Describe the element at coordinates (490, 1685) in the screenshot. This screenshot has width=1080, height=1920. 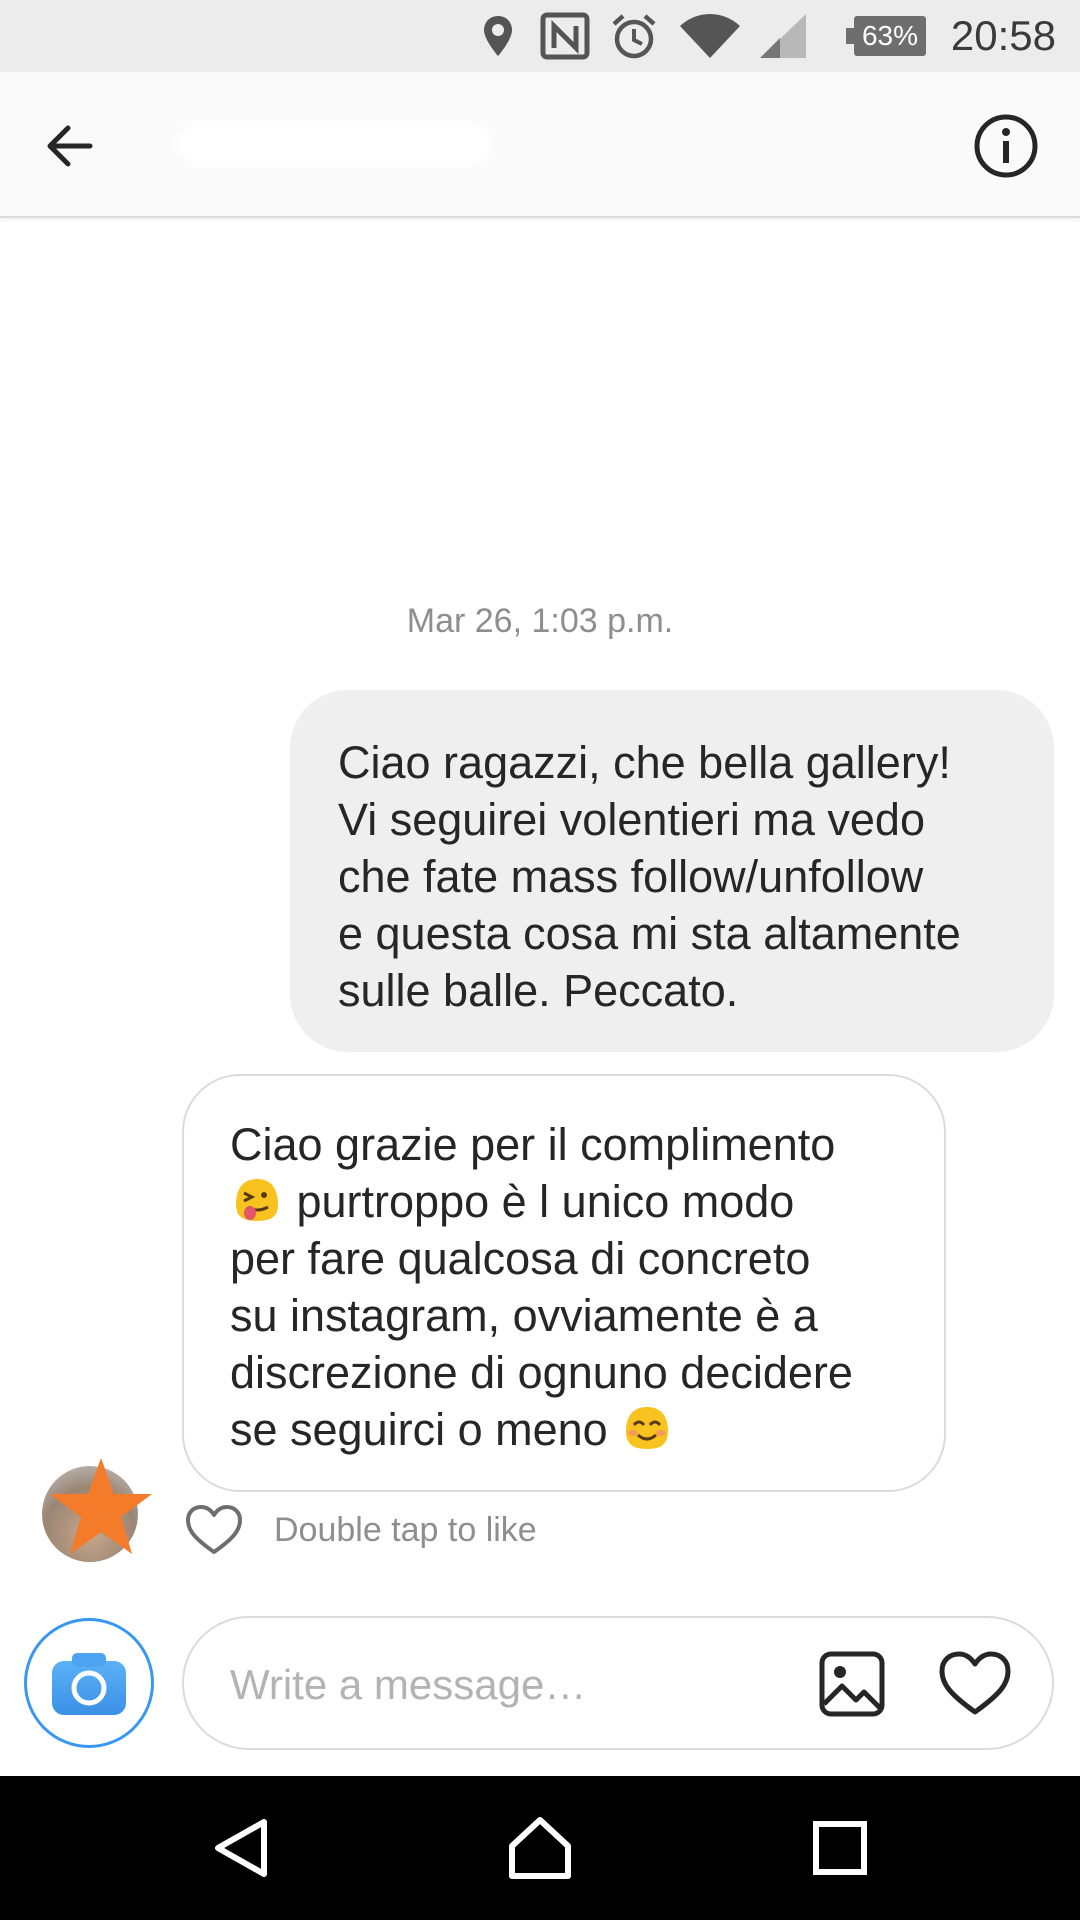
I see `message-input` at that location.